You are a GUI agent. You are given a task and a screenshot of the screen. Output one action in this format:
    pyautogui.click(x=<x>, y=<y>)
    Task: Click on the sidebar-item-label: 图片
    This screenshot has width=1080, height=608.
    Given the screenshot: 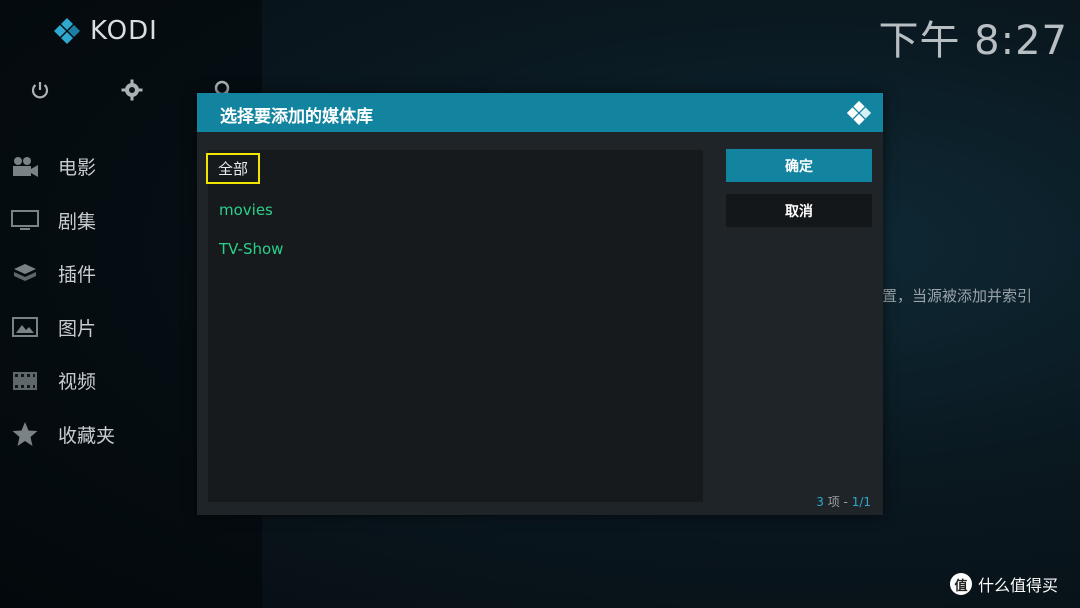 What is the action you would take?
    pyautogui.click(x=77, y=328)
    